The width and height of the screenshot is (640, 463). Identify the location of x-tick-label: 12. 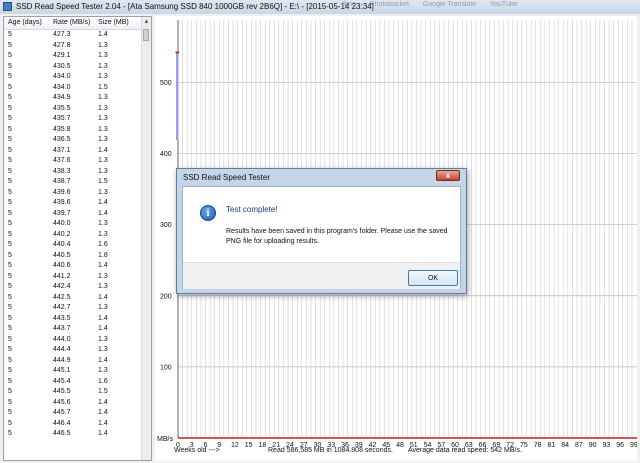
(235, 445).